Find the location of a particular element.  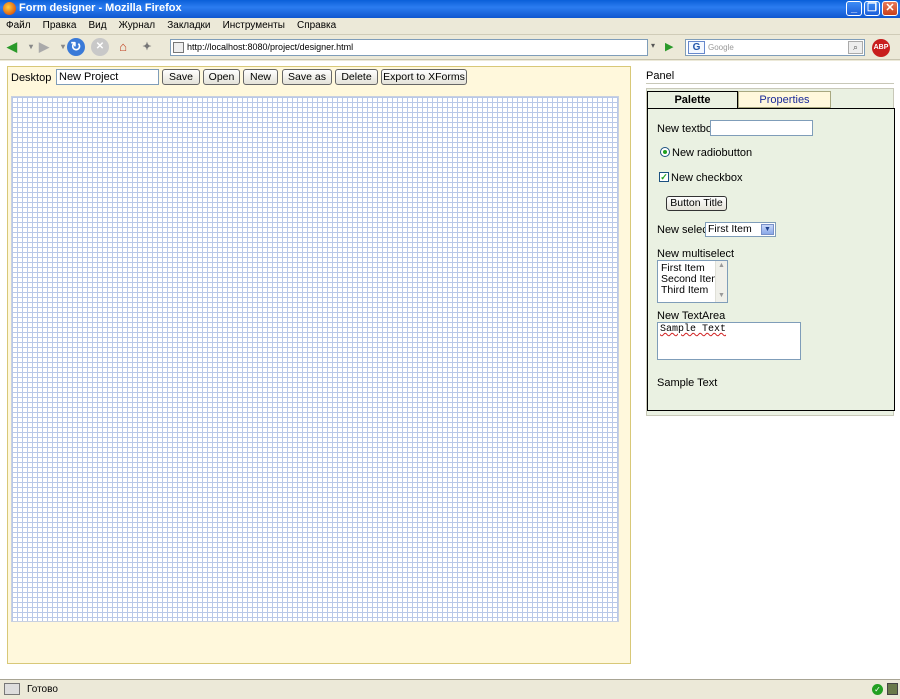

panel-title: Panel is located at coordinates (660, 76).